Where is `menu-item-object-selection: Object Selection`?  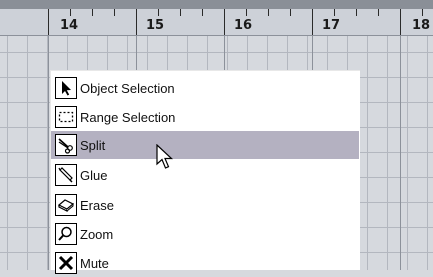 menu-item-object-selection: Object Selection is located at coordinates (205, 88).